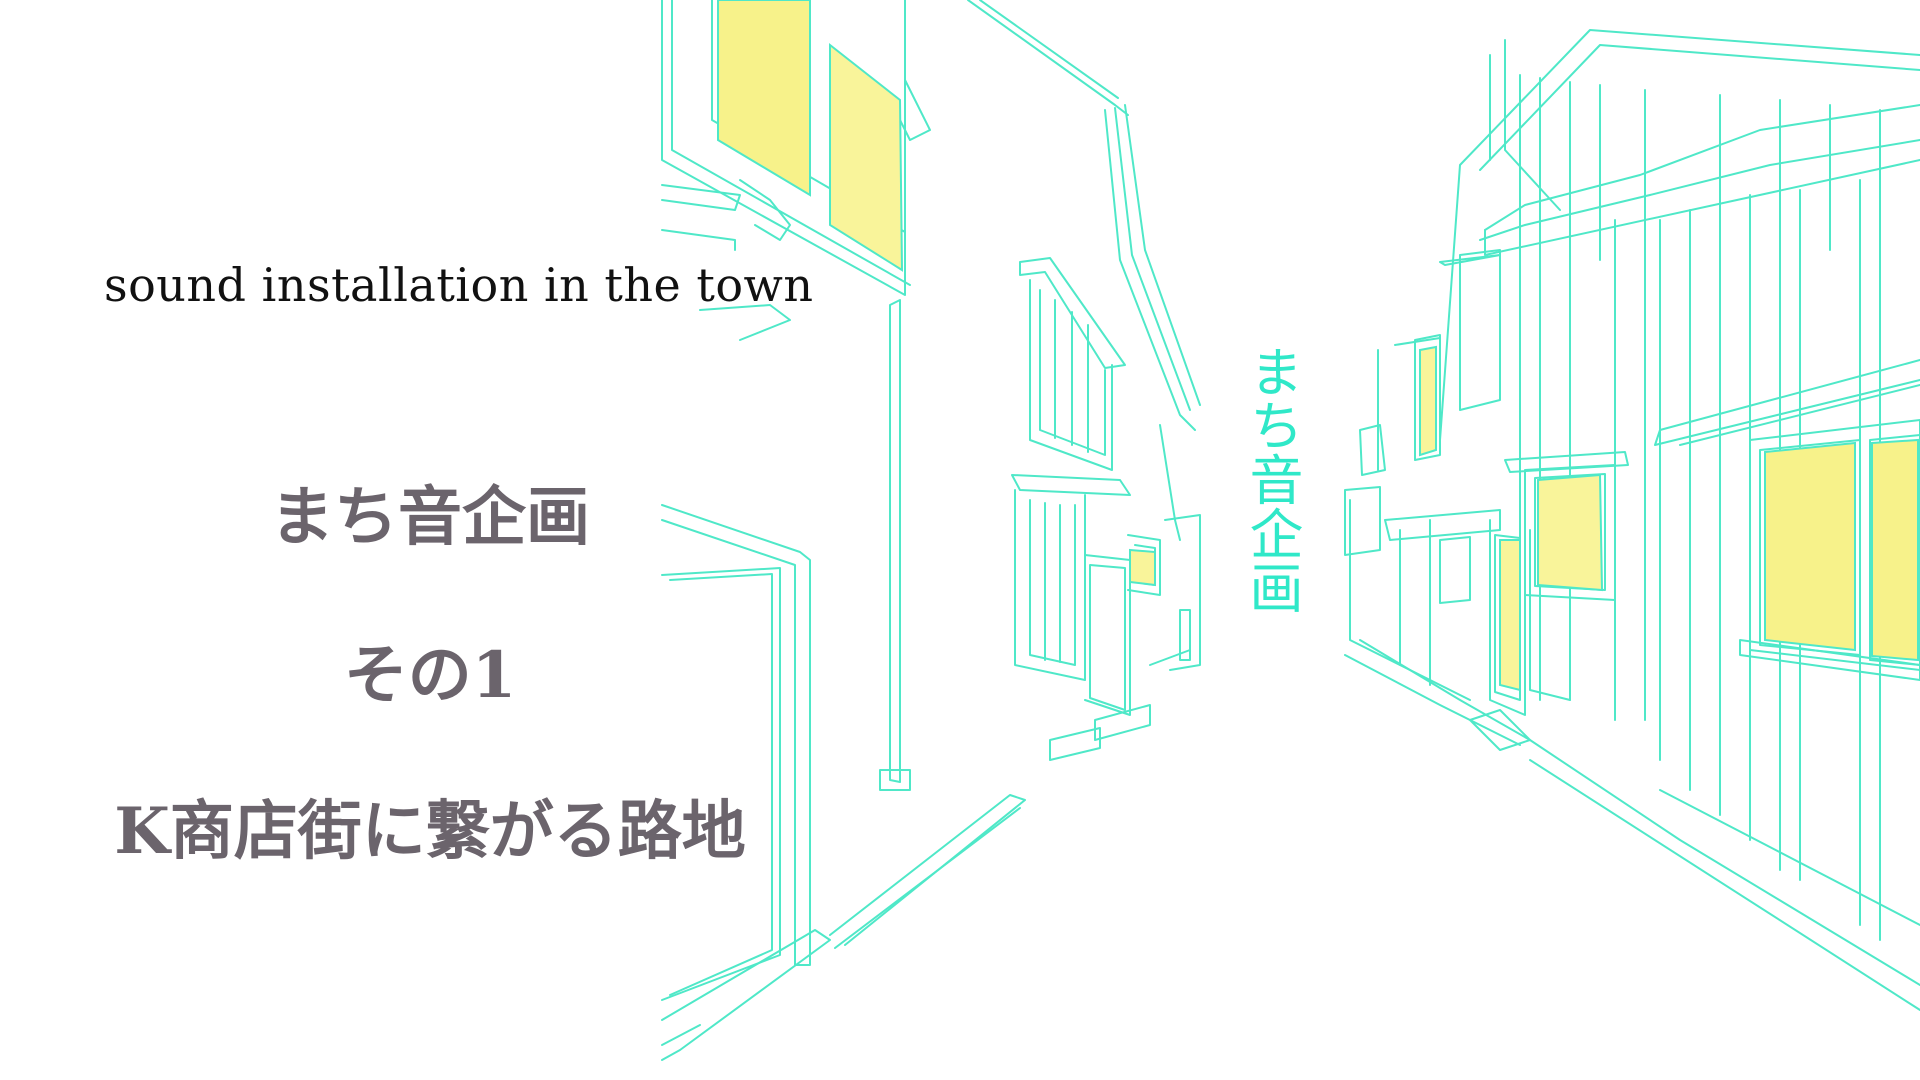 Image resolution: width=1920 pixels, height=1080 pixels. I want to click on title-line-3: K商店街に繋がる路地, so click(430, 831).